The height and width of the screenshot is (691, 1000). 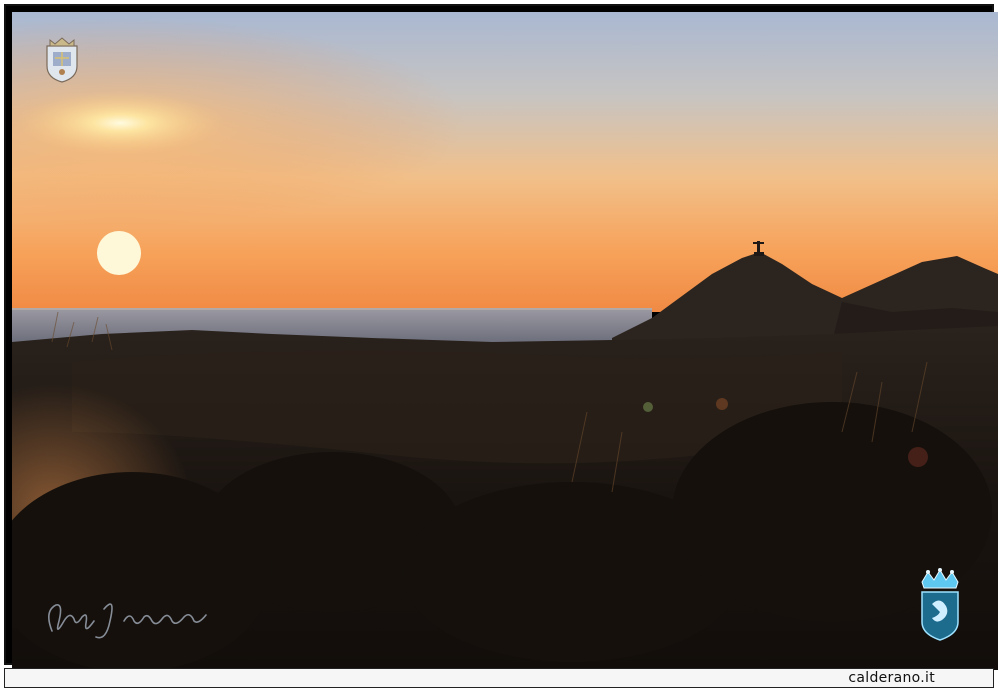 I want to click on handwritten-signature, so click(x=127, y=621).